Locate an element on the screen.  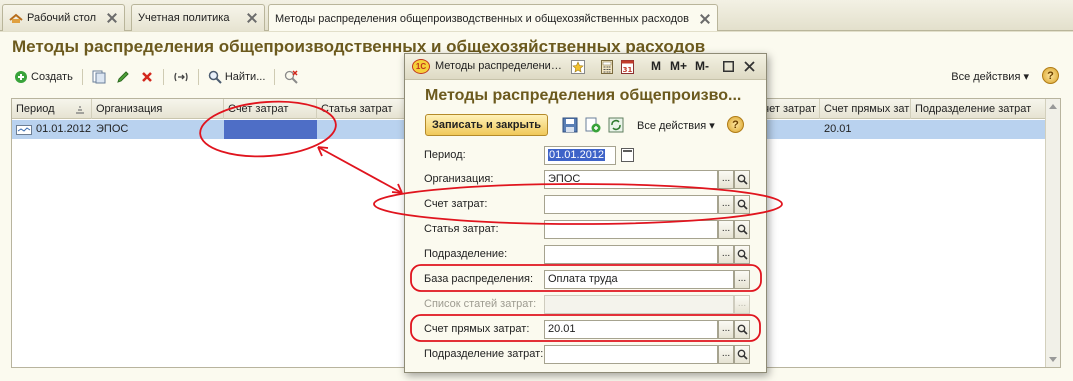
refresh-icon is located at coordinates (616, 125).